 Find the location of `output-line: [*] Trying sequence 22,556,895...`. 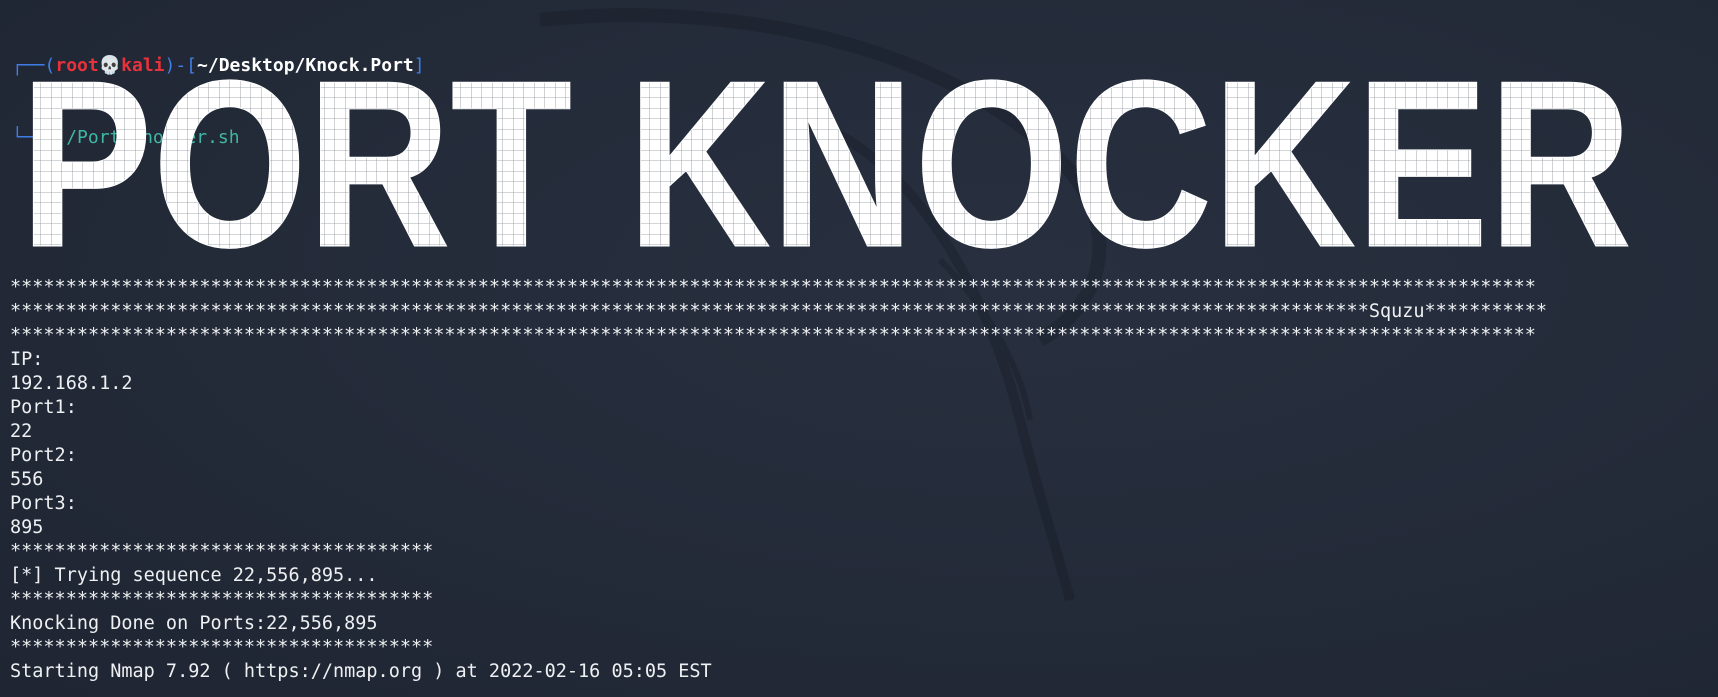

output-line: [*] Trying sequence 22,556,895... is located at coordinates (194, 575).